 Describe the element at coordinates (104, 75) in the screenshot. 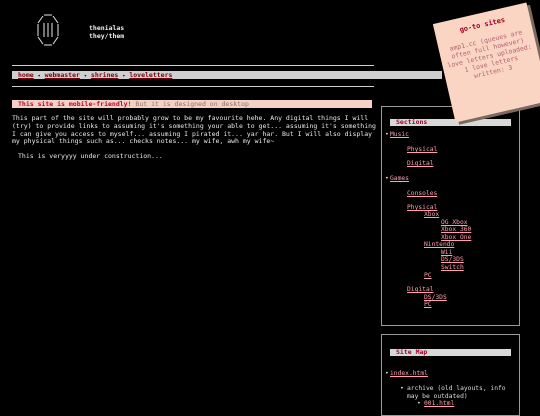

I see `nav-link-shrines: shrines` at that location.